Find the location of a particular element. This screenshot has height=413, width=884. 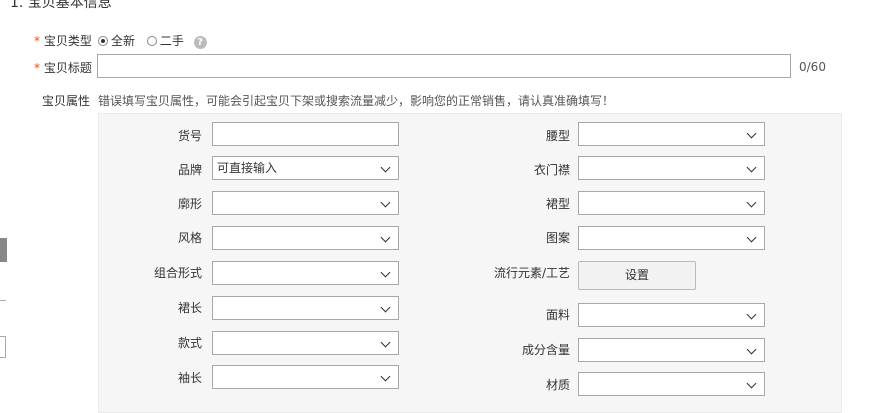

attr-label-pattern: 图案 is located at coordinates (557, 238).